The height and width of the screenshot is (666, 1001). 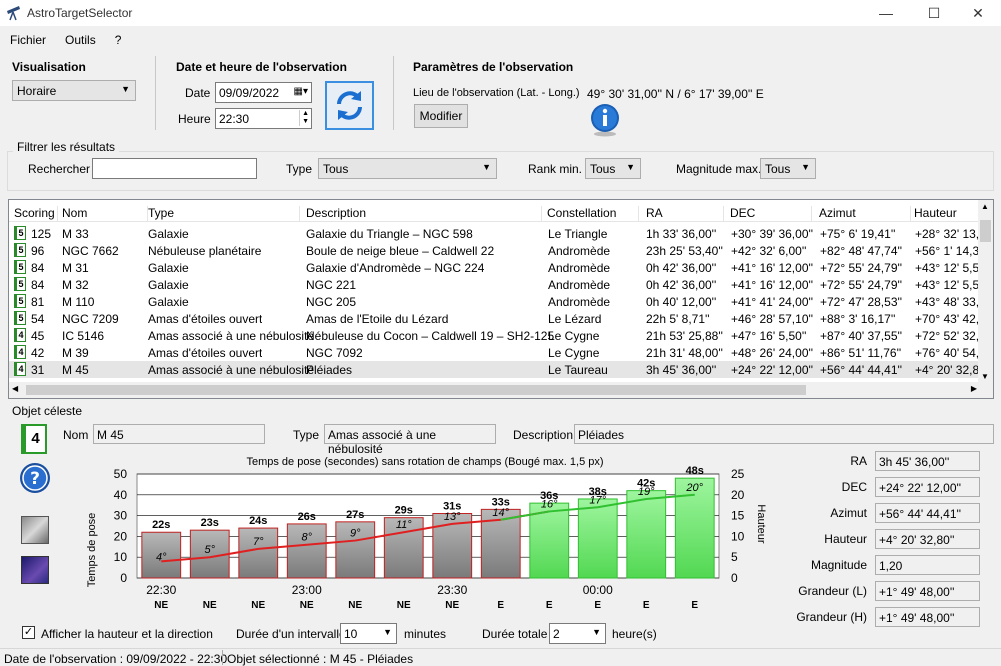 I want to click on visualisation-select: Horaire ▼, so click(x=74, y=90).